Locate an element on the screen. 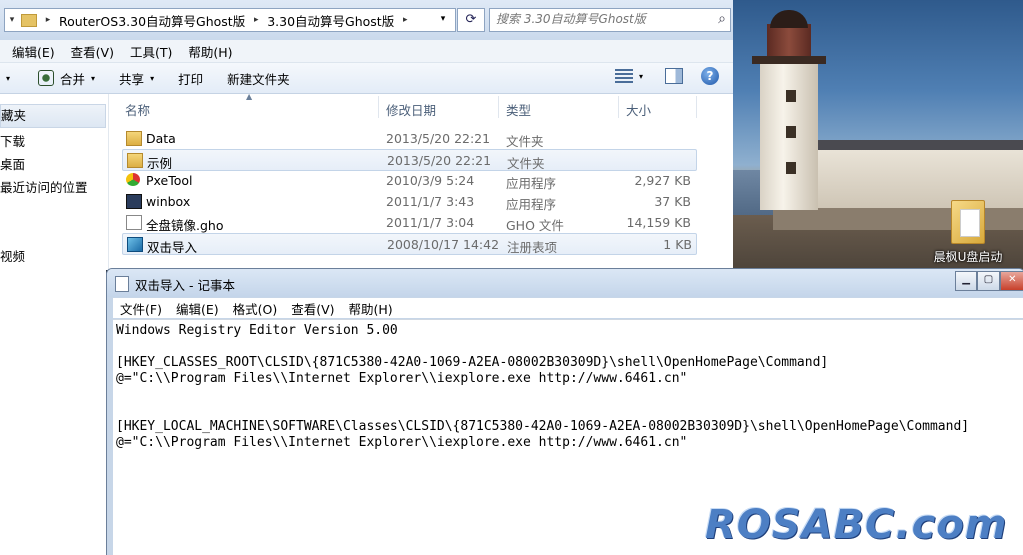 This screenshot has height=555, width=1023. share-button: 共享 ▾ is located at coordinates (136, 78).